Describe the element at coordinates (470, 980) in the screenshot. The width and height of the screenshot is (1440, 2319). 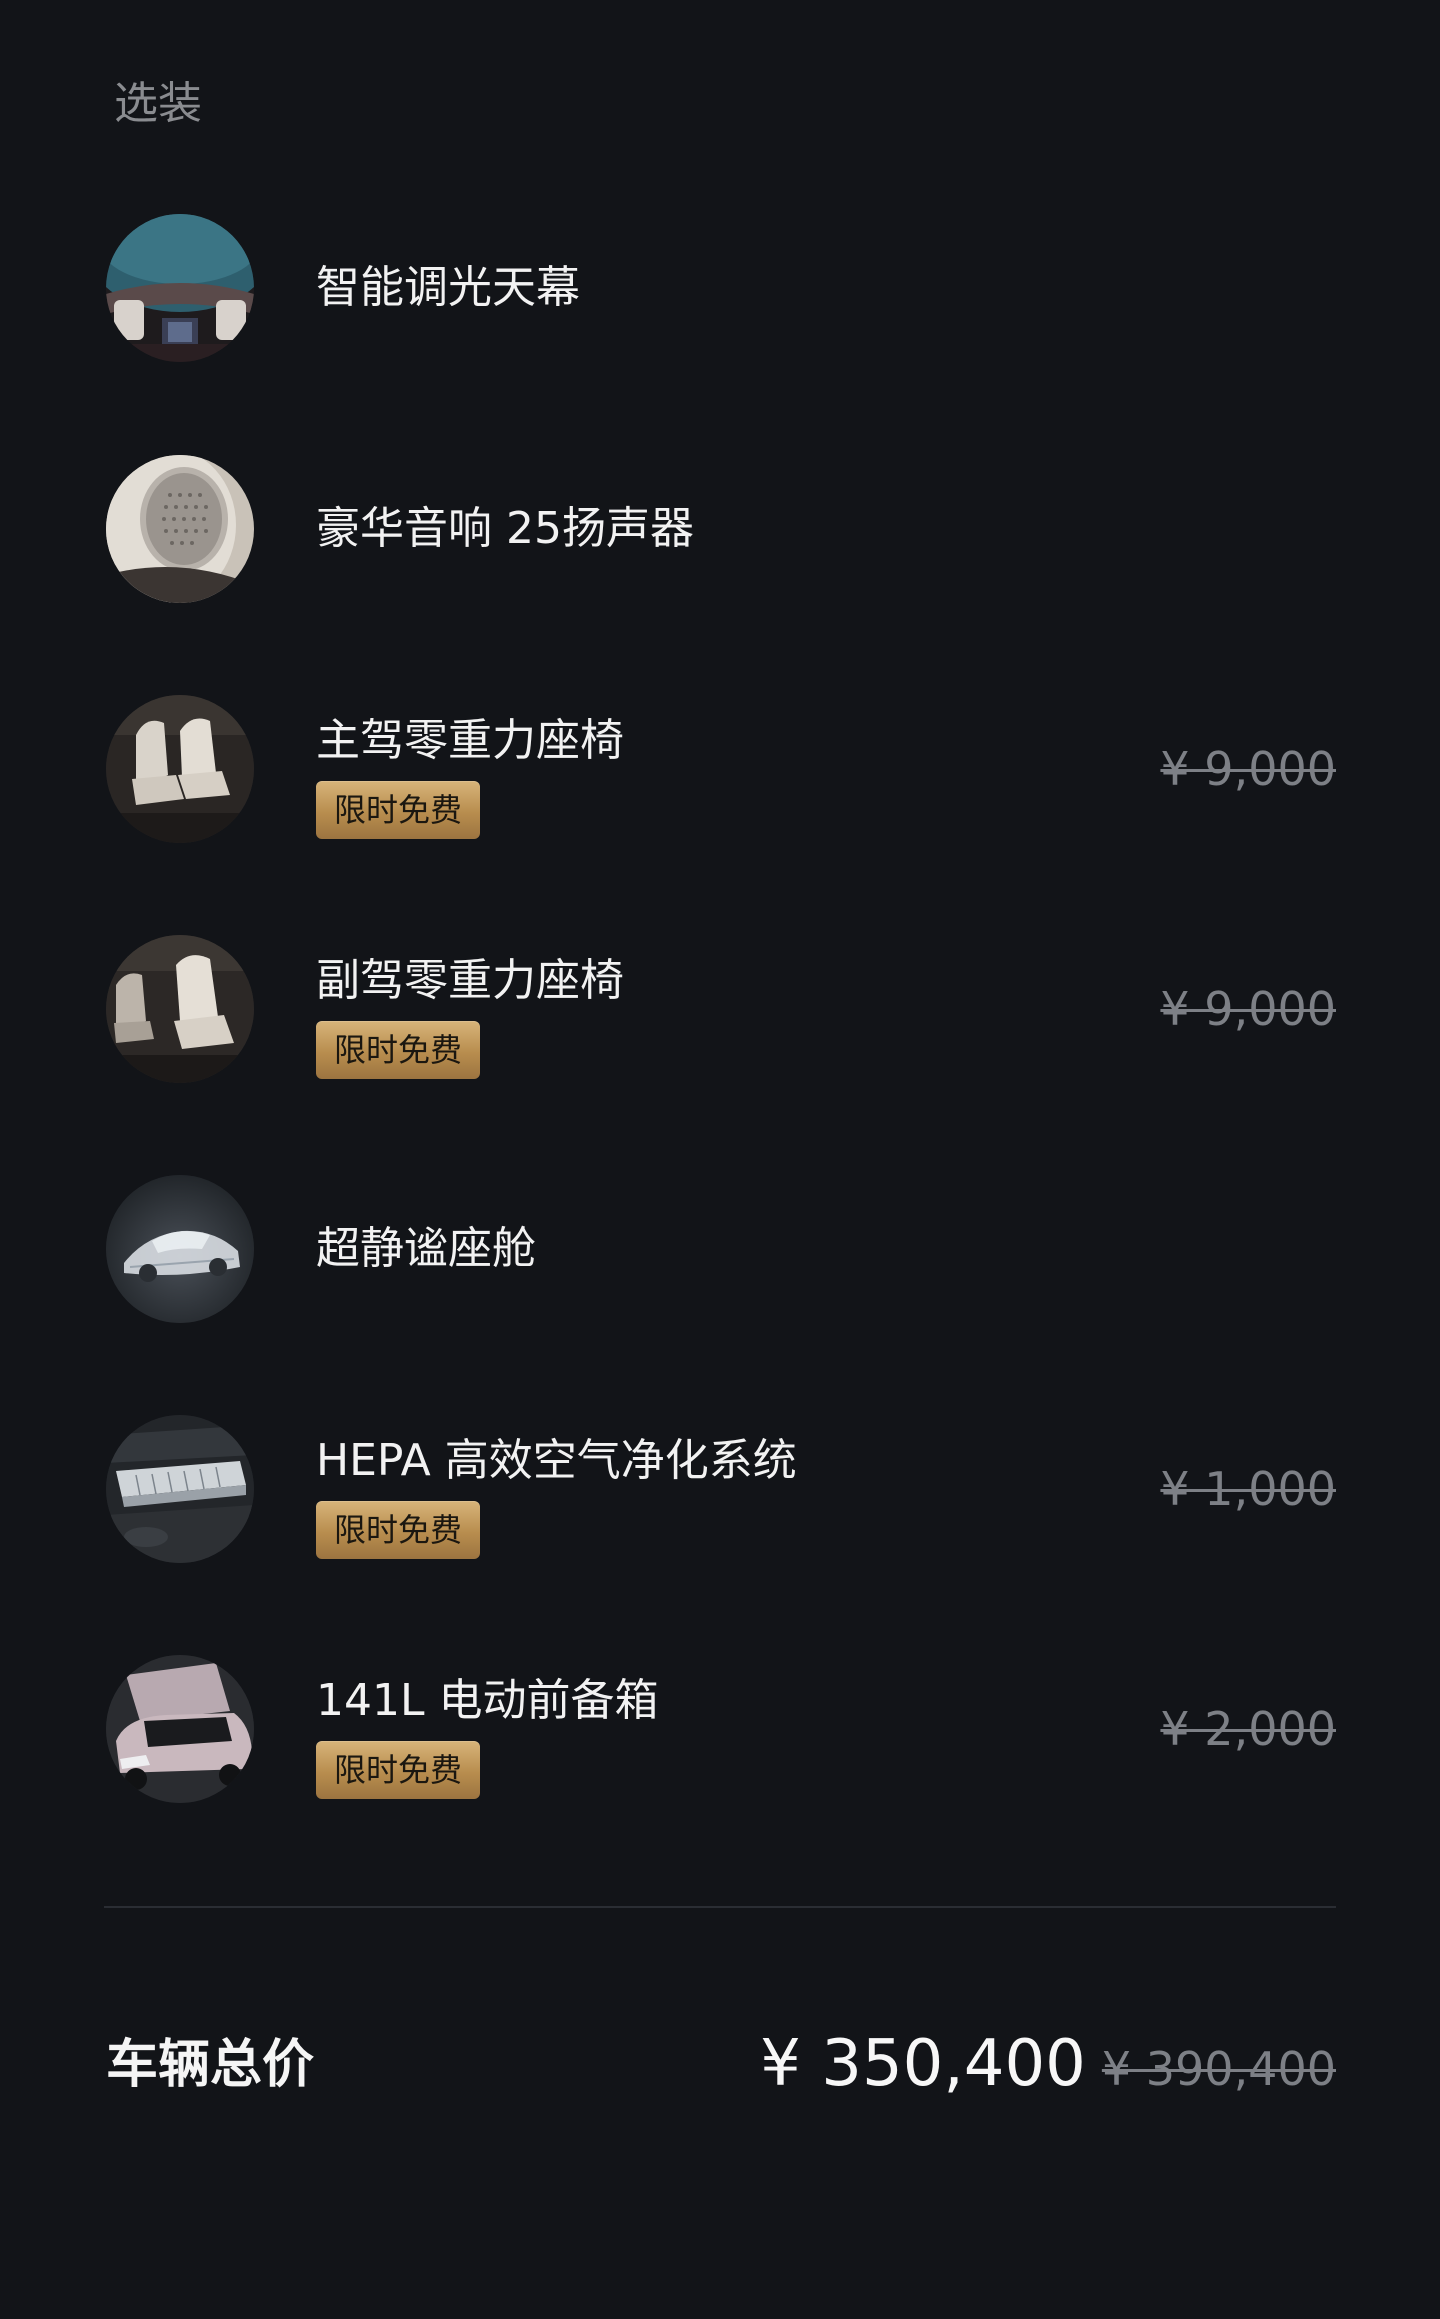
I see `option-name: 副驾零重力座椅` at that location.